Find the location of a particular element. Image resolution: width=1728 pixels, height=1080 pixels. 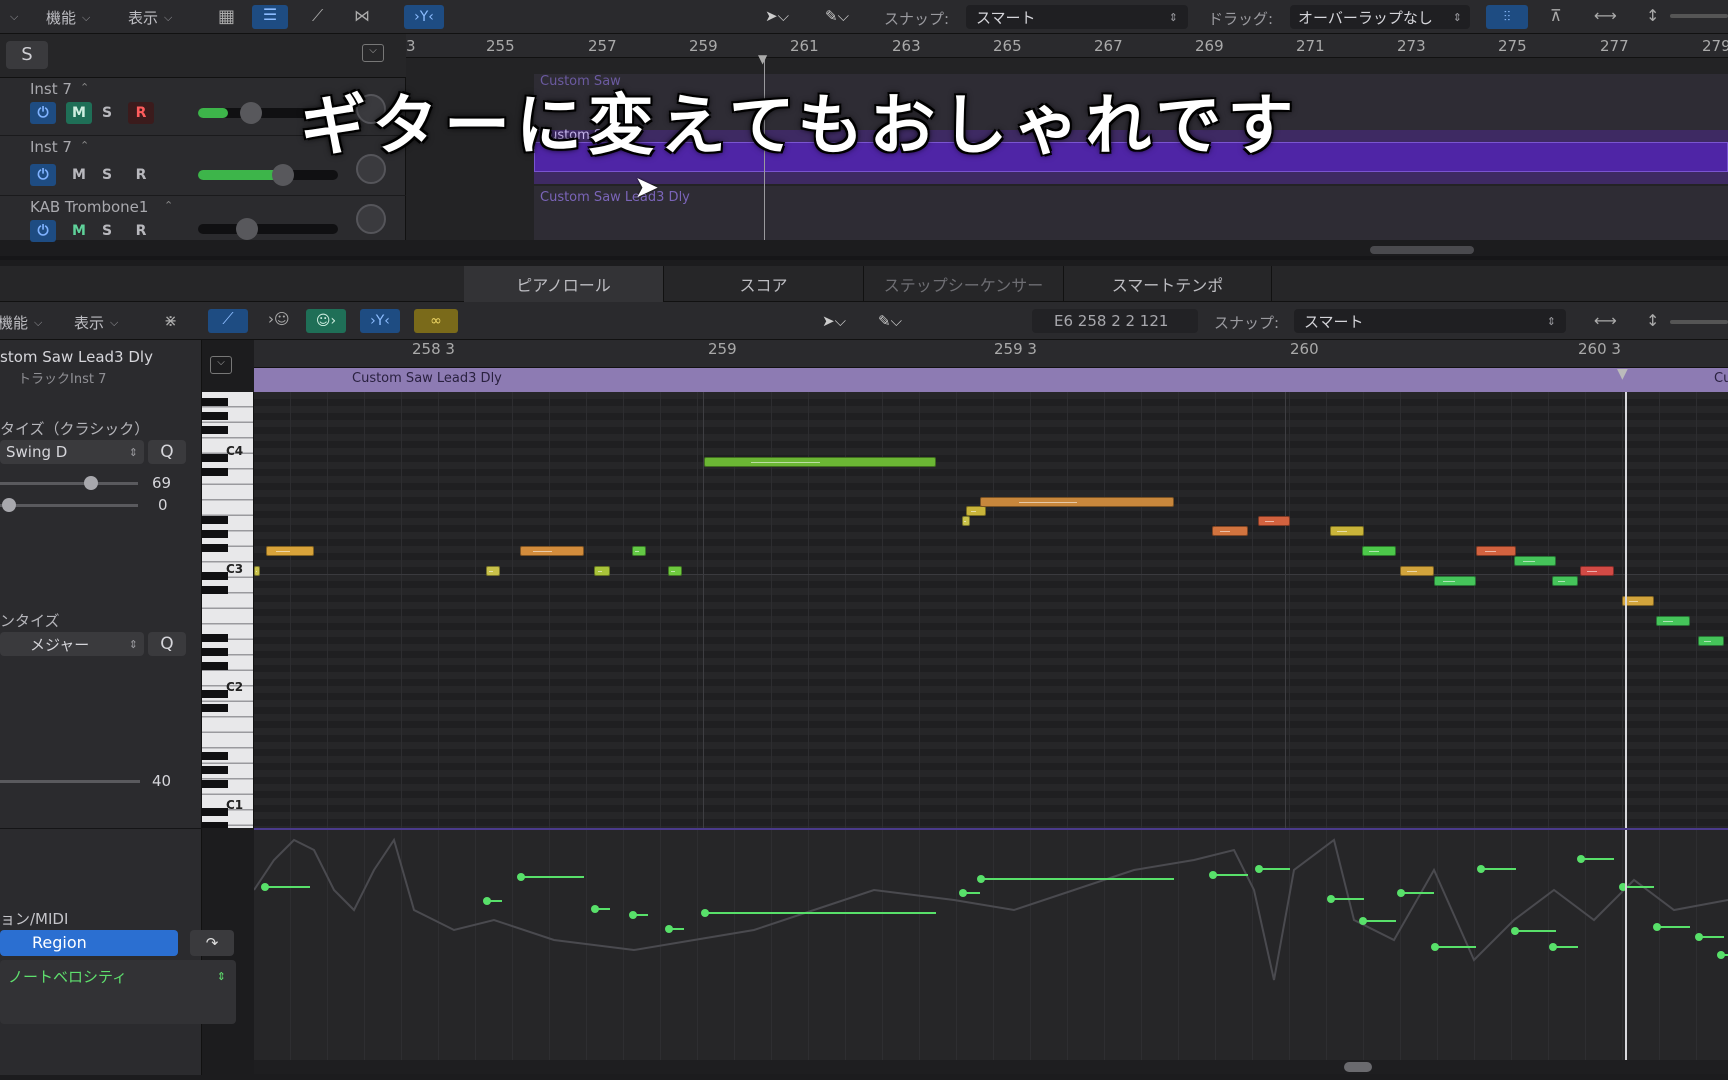

palette-icon: ☺› is located at coordinates (326, 321).